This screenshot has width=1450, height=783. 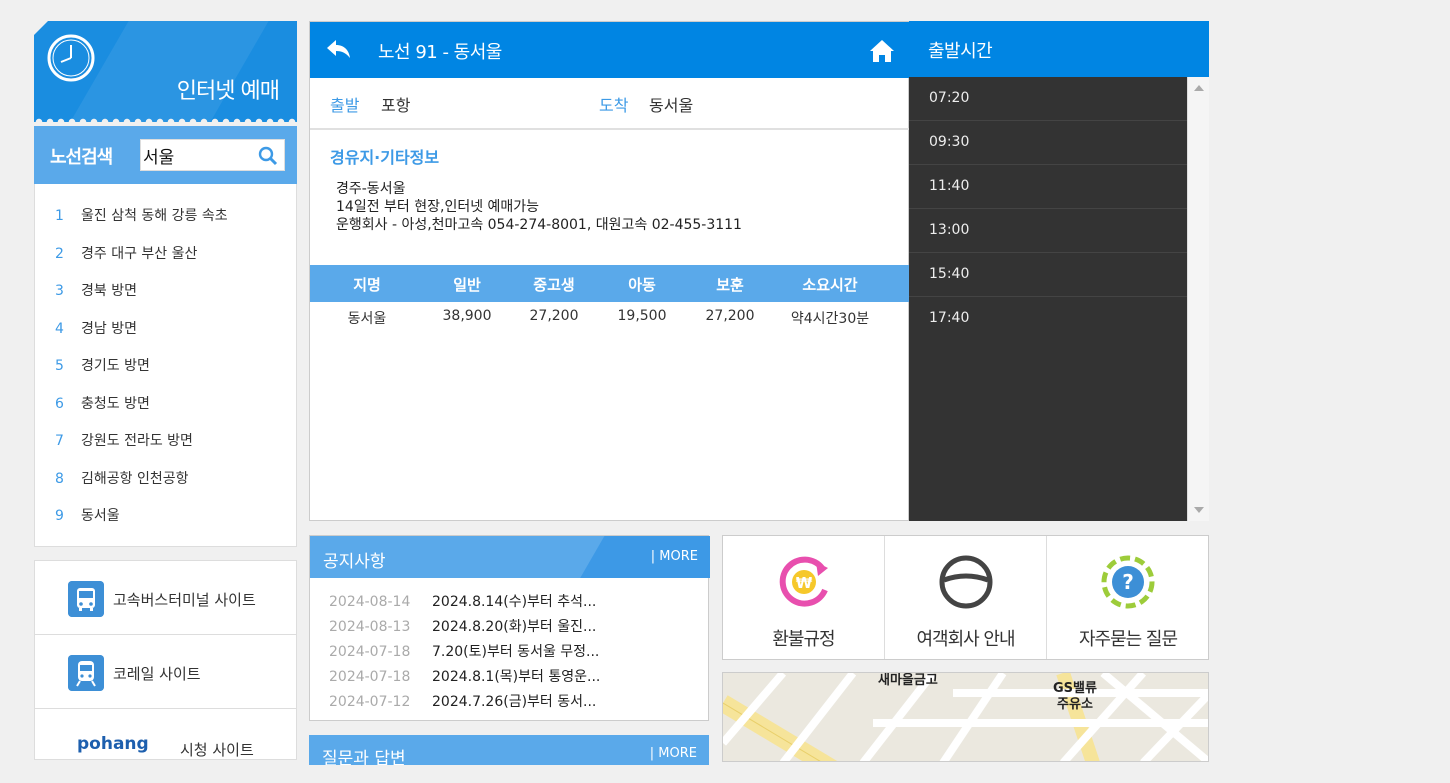 I want to click on fare-cell: 약4시간30분, so click(x=830, y=319).